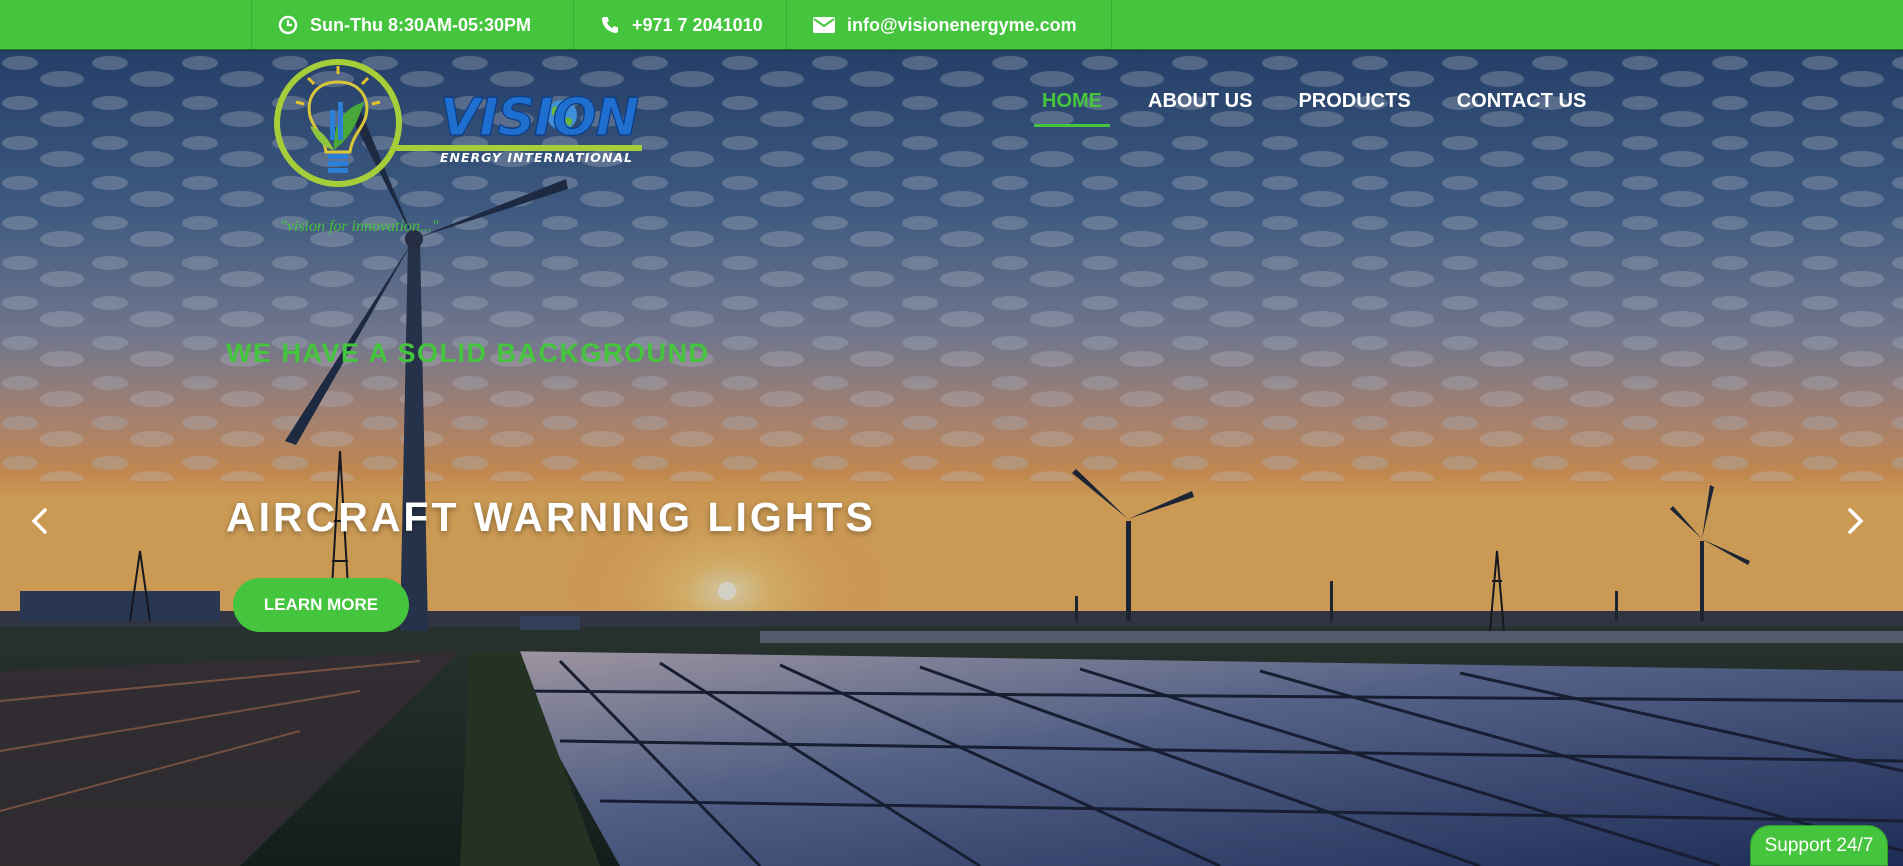  What do you see at coordinates (697, 25) in the screenshot?
I see `phone-text: +971 7 2041010` at bounding box center [697, 25].